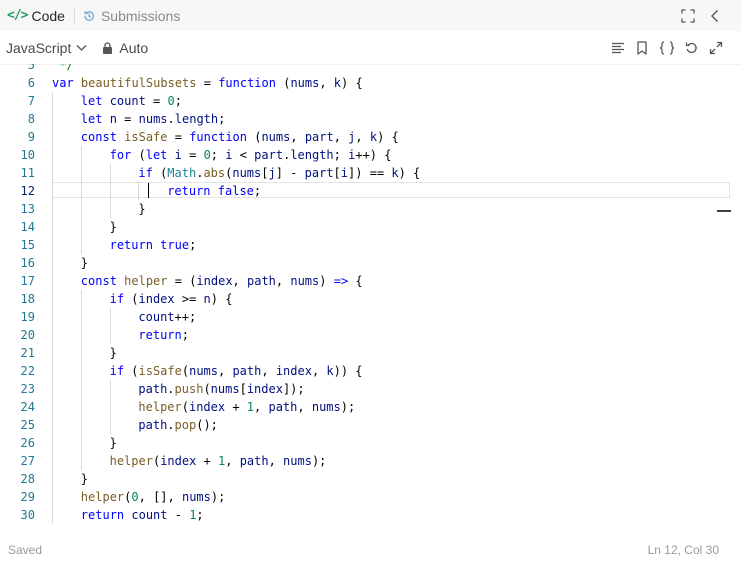  What do you see at coordinates (355, 281) in the screenshot?
I see `code-token: {` at bounding box center [355, 281].